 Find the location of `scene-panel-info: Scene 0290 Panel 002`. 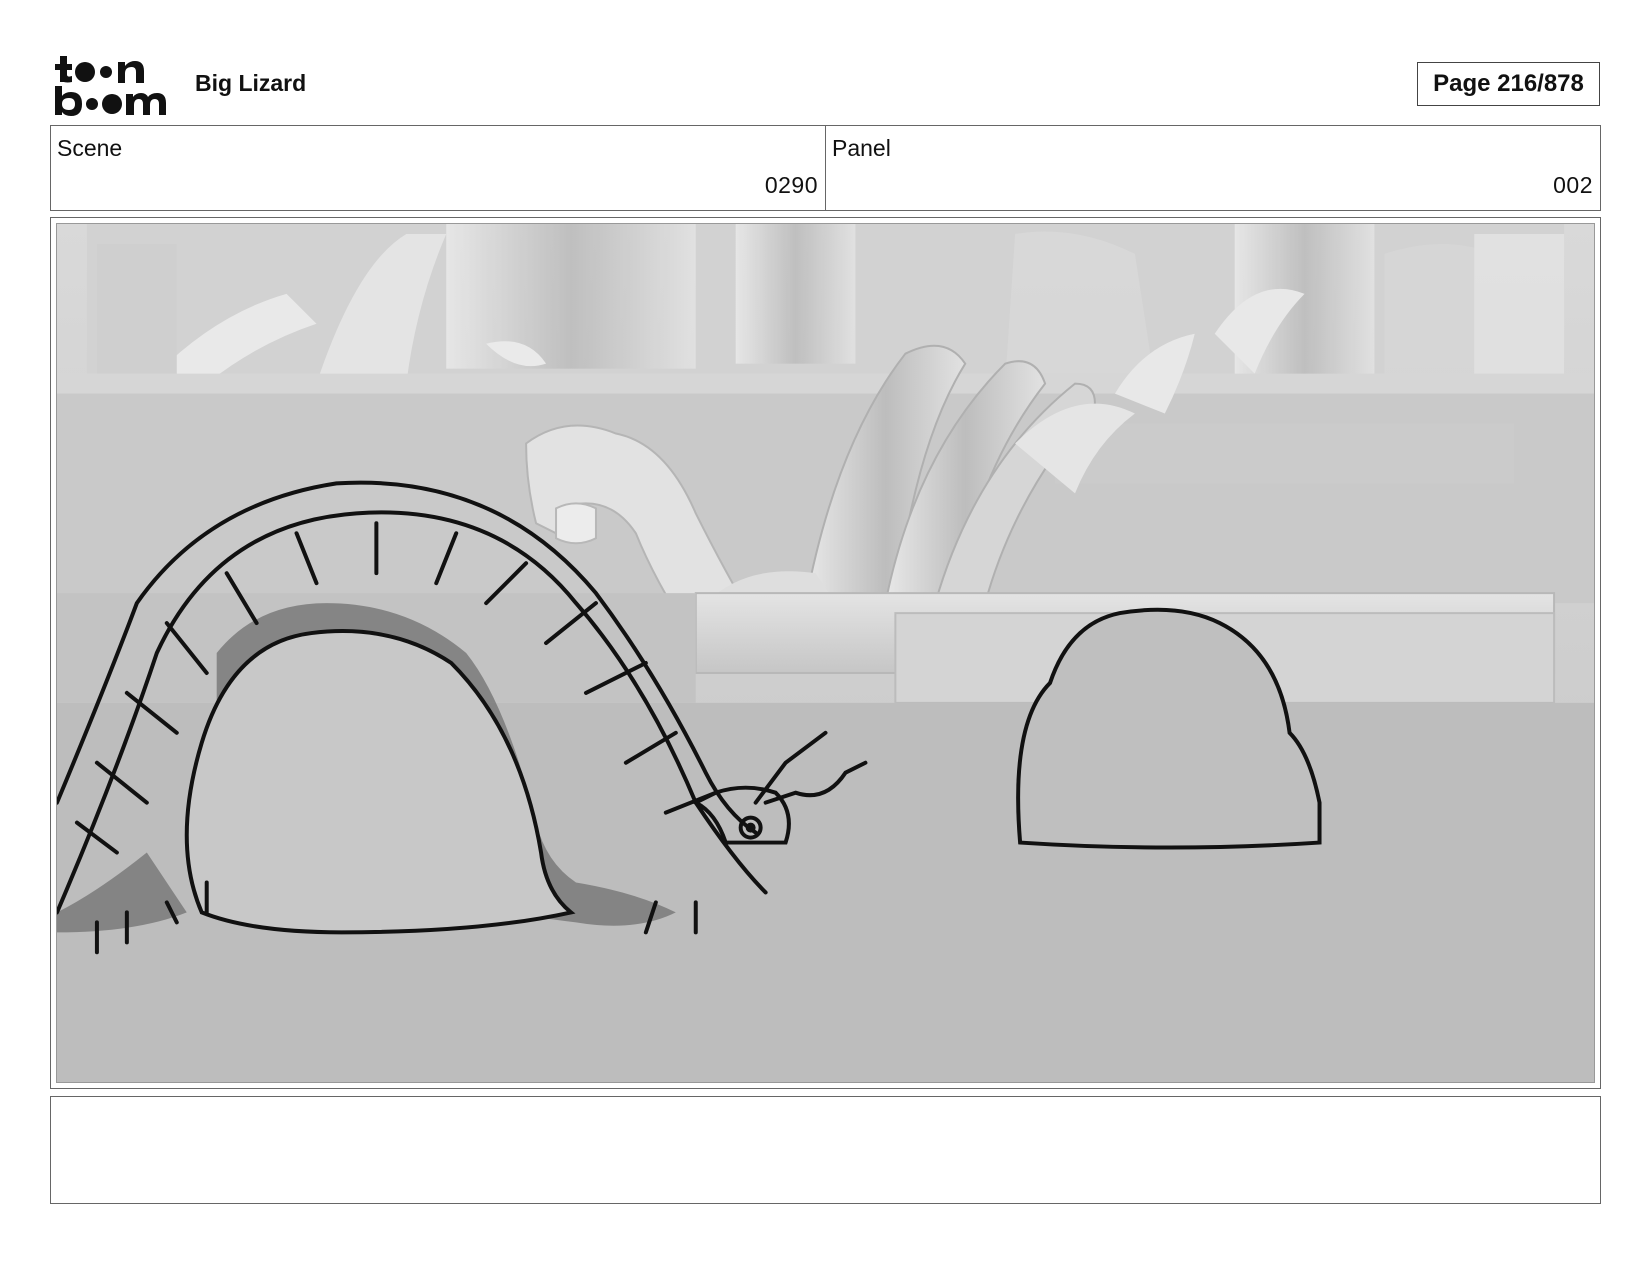

scene-panel-info: Scene 0290 Panel 002 is located at coordinates (825, 168).